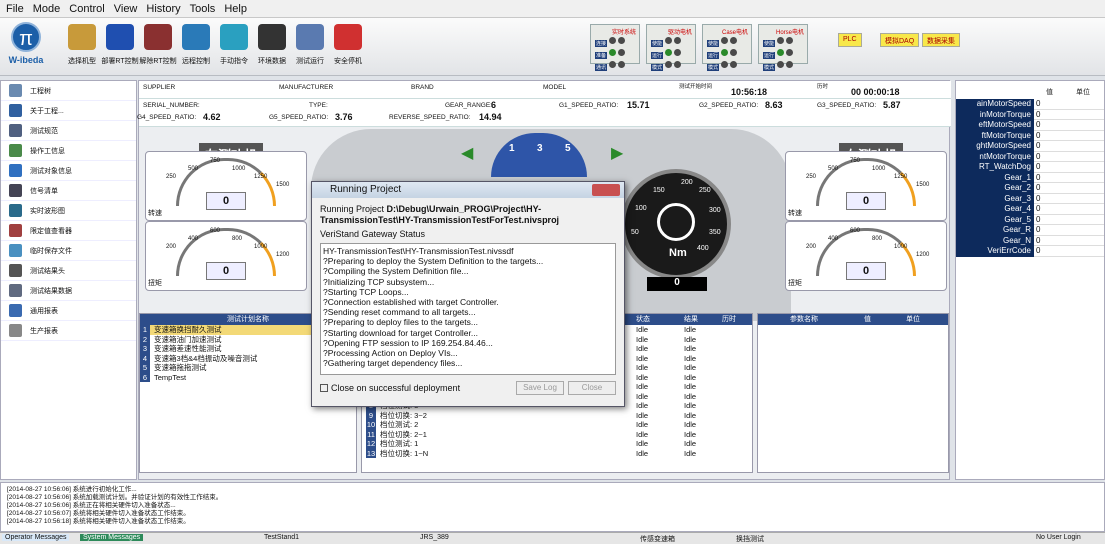 This screenshot has height=544, width=1105. What do you see at coordinates (589, 105) in the screenshot?
I see `g1-label: G1_SPEED_RATIO:` at bounding box center [589, 105].